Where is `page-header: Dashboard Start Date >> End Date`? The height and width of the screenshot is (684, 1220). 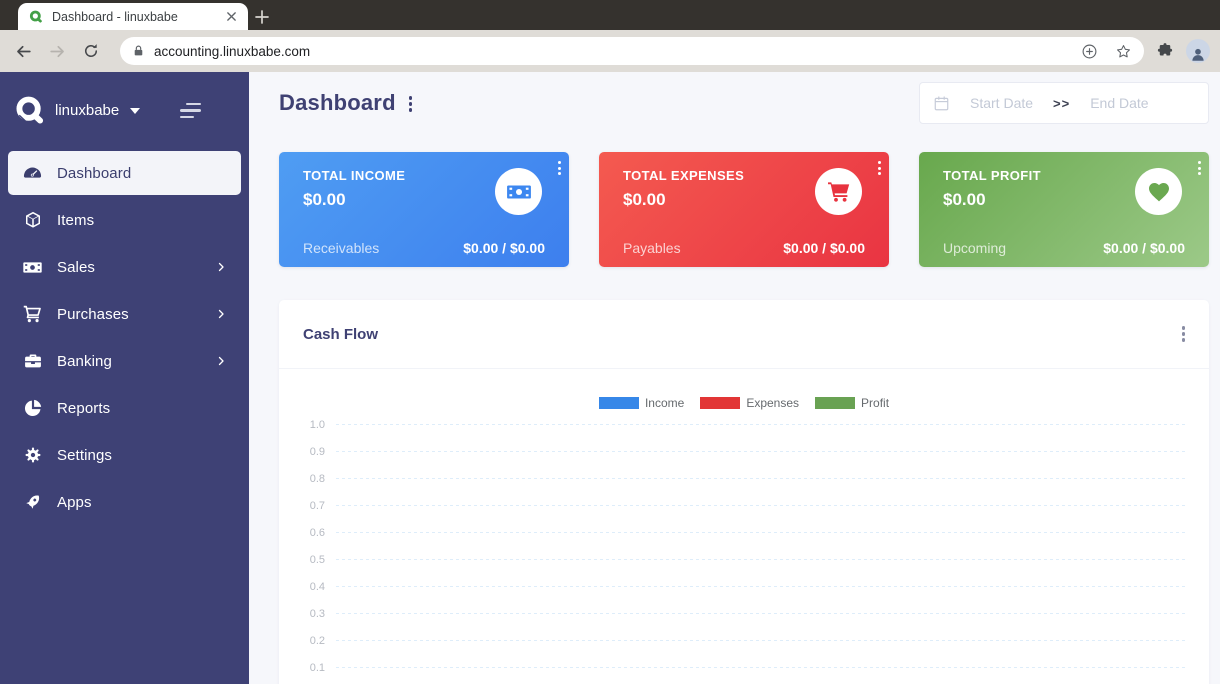
page-header: Dashboard Start Date >> End Date is located at coordinates (744, 103).